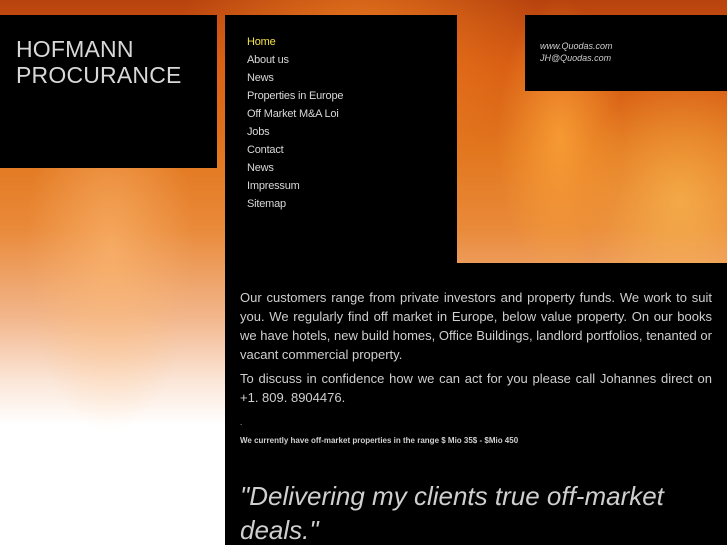  Describe the element at coordinates (99, 75) in the screenshot. I see `brand-line-2: PROCURANCE` at that location.